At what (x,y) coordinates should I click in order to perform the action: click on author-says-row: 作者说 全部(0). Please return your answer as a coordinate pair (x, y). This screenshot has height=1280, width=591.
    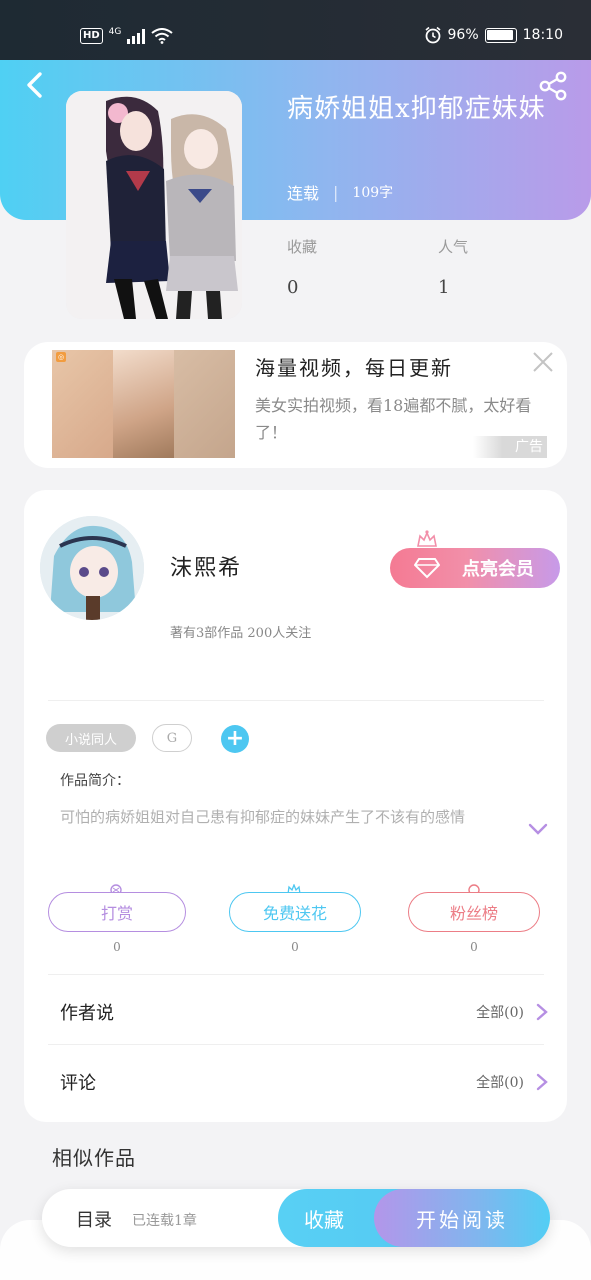
    Looking at the image, I should click on (304, 1012).